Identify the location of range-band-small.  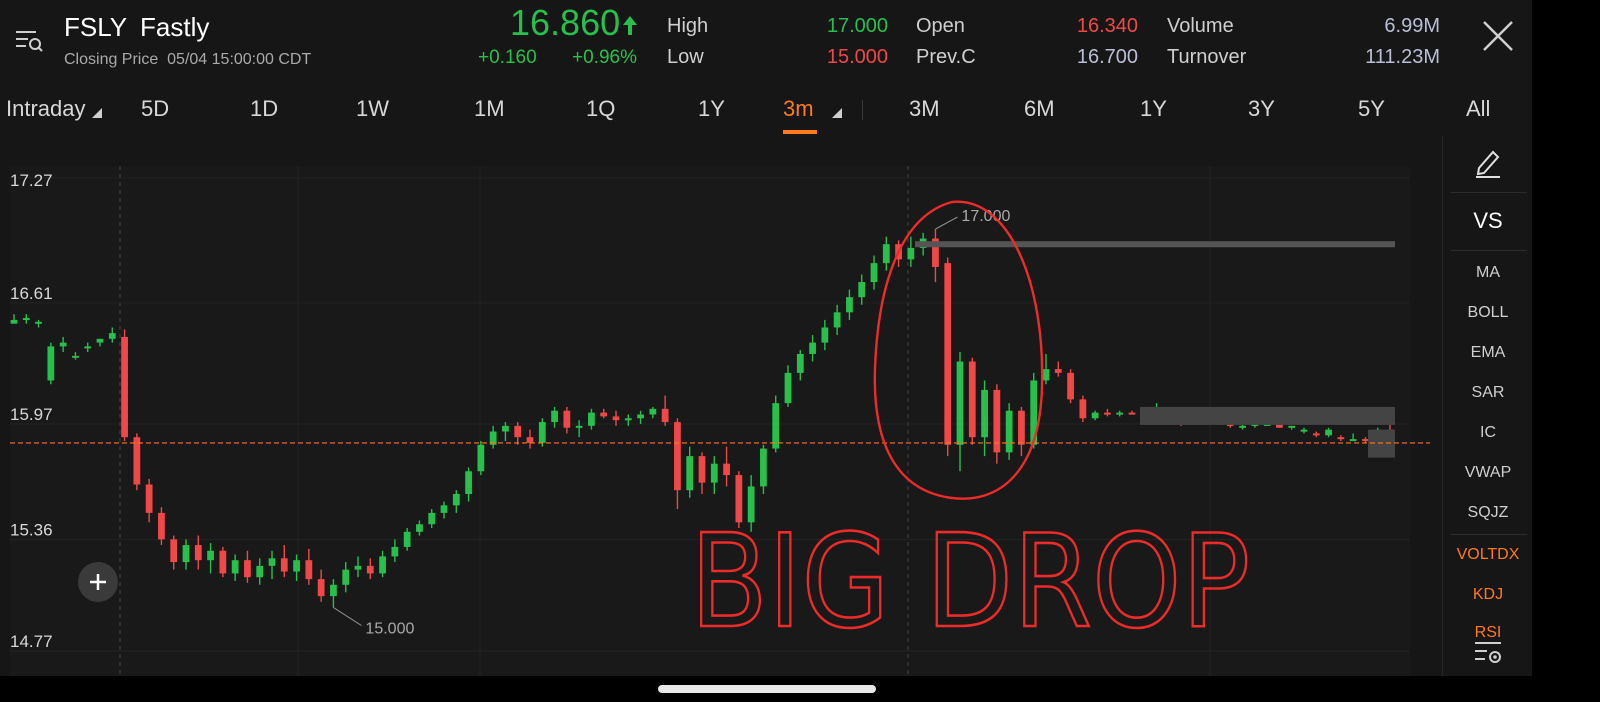
(1381, 443).